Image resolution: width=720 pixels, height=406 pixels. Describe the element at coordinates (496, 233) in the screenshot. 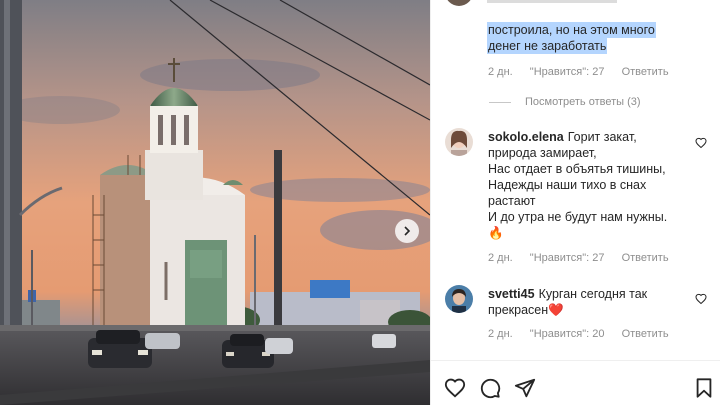

I see `fire-emoji: 🔥` at that location.